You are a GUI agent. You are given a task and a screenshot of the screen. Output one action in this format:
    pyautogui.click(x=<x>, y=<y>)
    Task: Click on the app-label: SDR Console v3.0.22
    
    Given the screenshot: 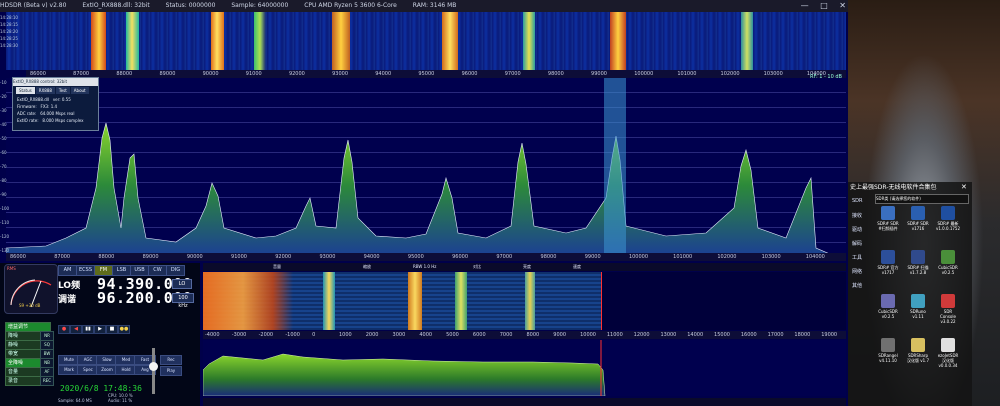 What is the action you would take?
    pyautogui.click(x=948, y=316)
    